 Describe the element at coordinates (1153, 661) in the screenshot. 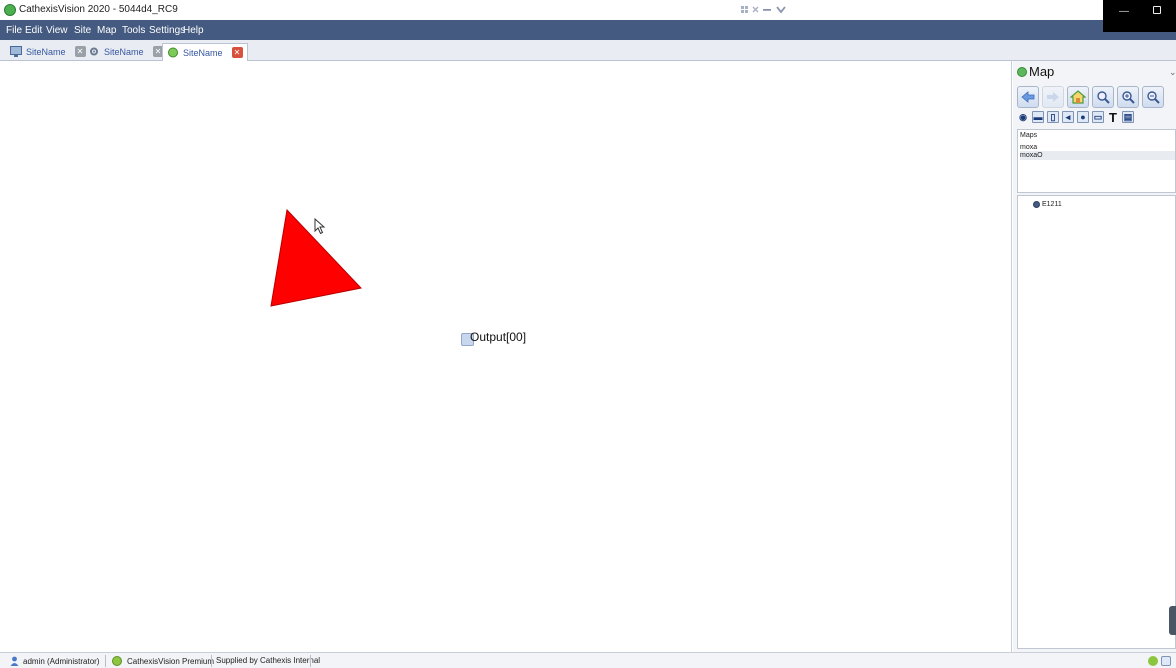

I see `status-ok-icon` at that location.